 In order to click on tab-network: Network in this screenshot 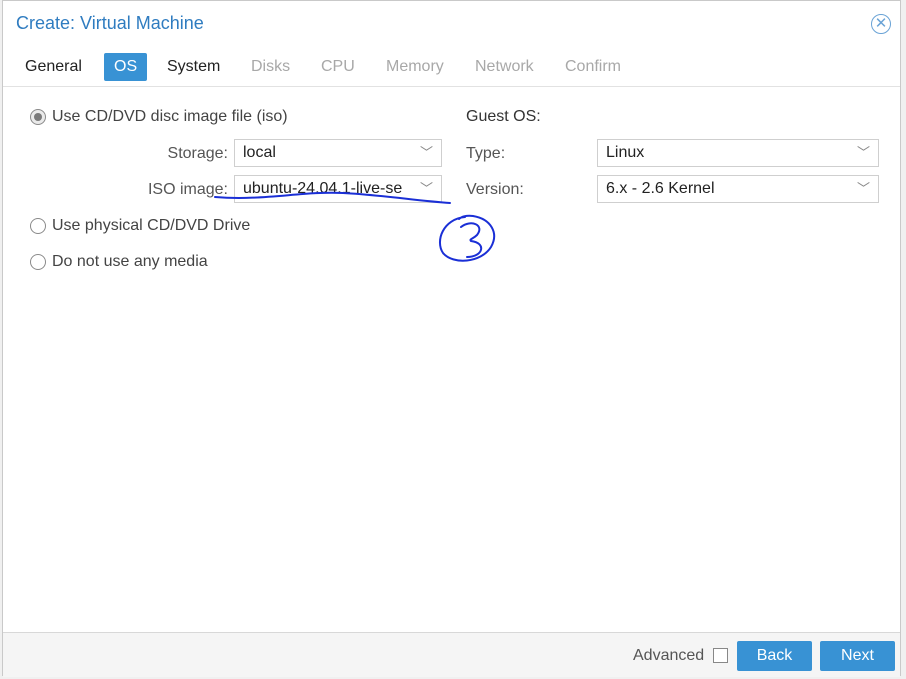, I will do `click(504, 66)`.